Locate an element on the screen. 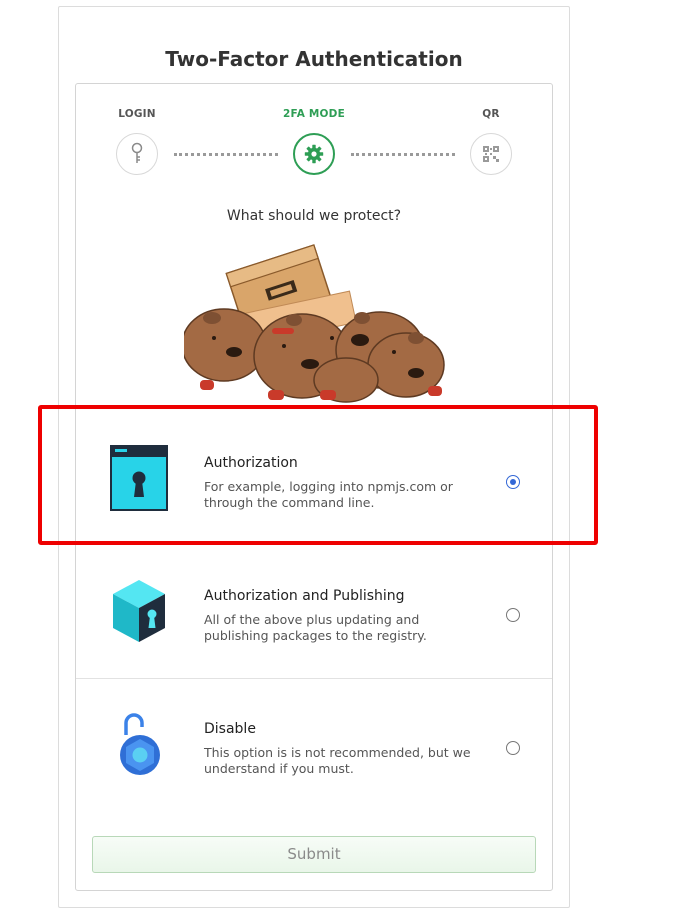  disable-radio is located at coordinates (513, 748).